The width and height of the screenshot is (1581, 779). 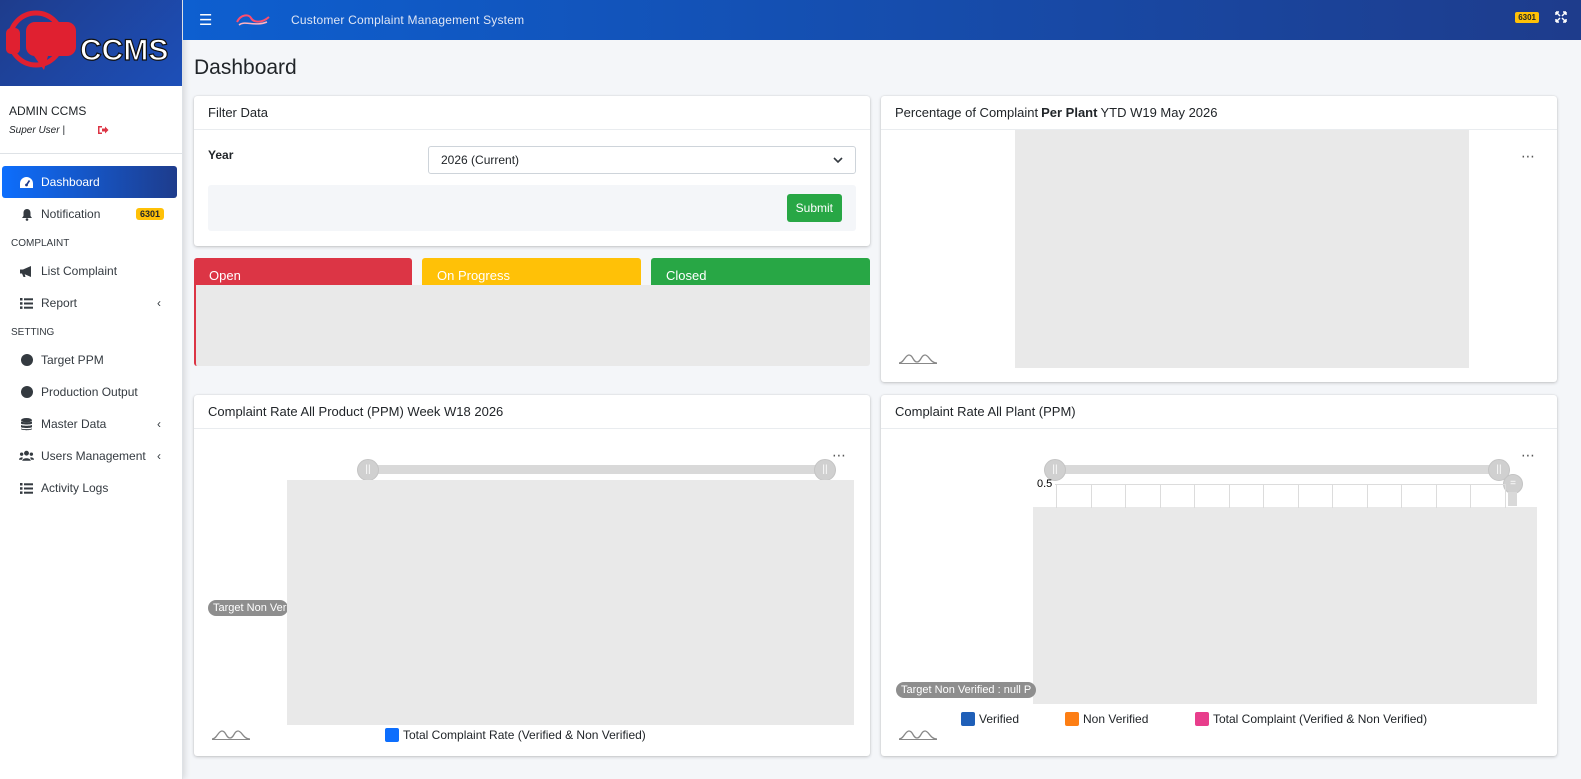 What do you see at coordinates (79, 271) in the screenshot?
I see `sidebar-item-label: List Complaint` at bounding box center [79, 271].